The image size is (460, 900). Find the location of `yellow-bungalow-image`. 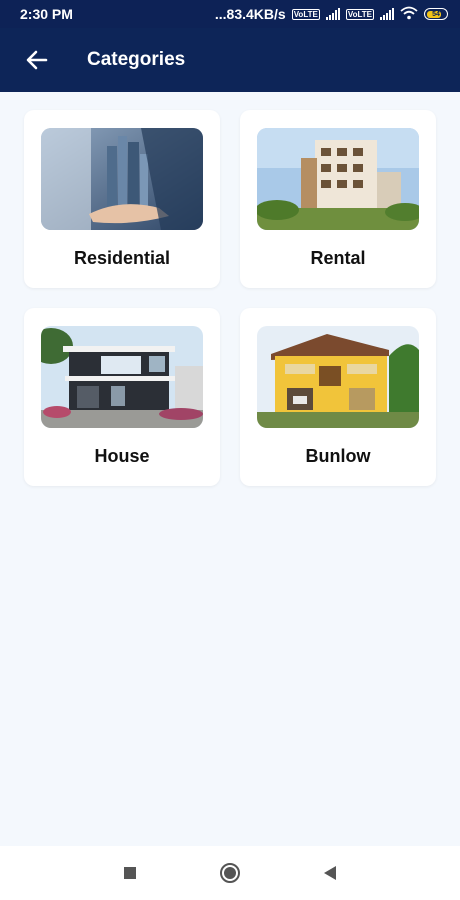

yellow-bungalow-image is located at coordinates (338, 377).